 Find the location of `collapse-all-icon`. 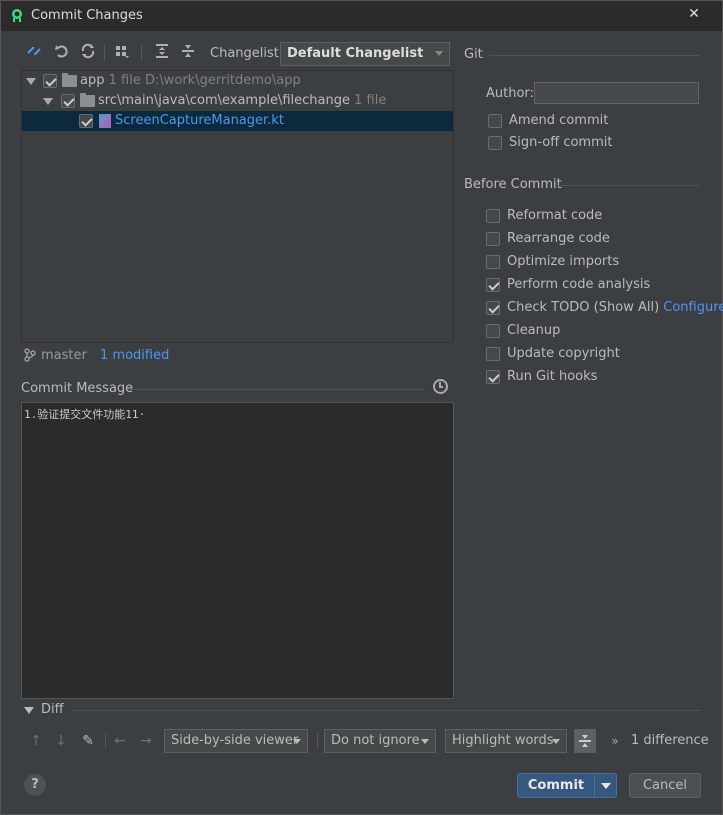

collapse-all-icon is located at coordinates (188, 53).